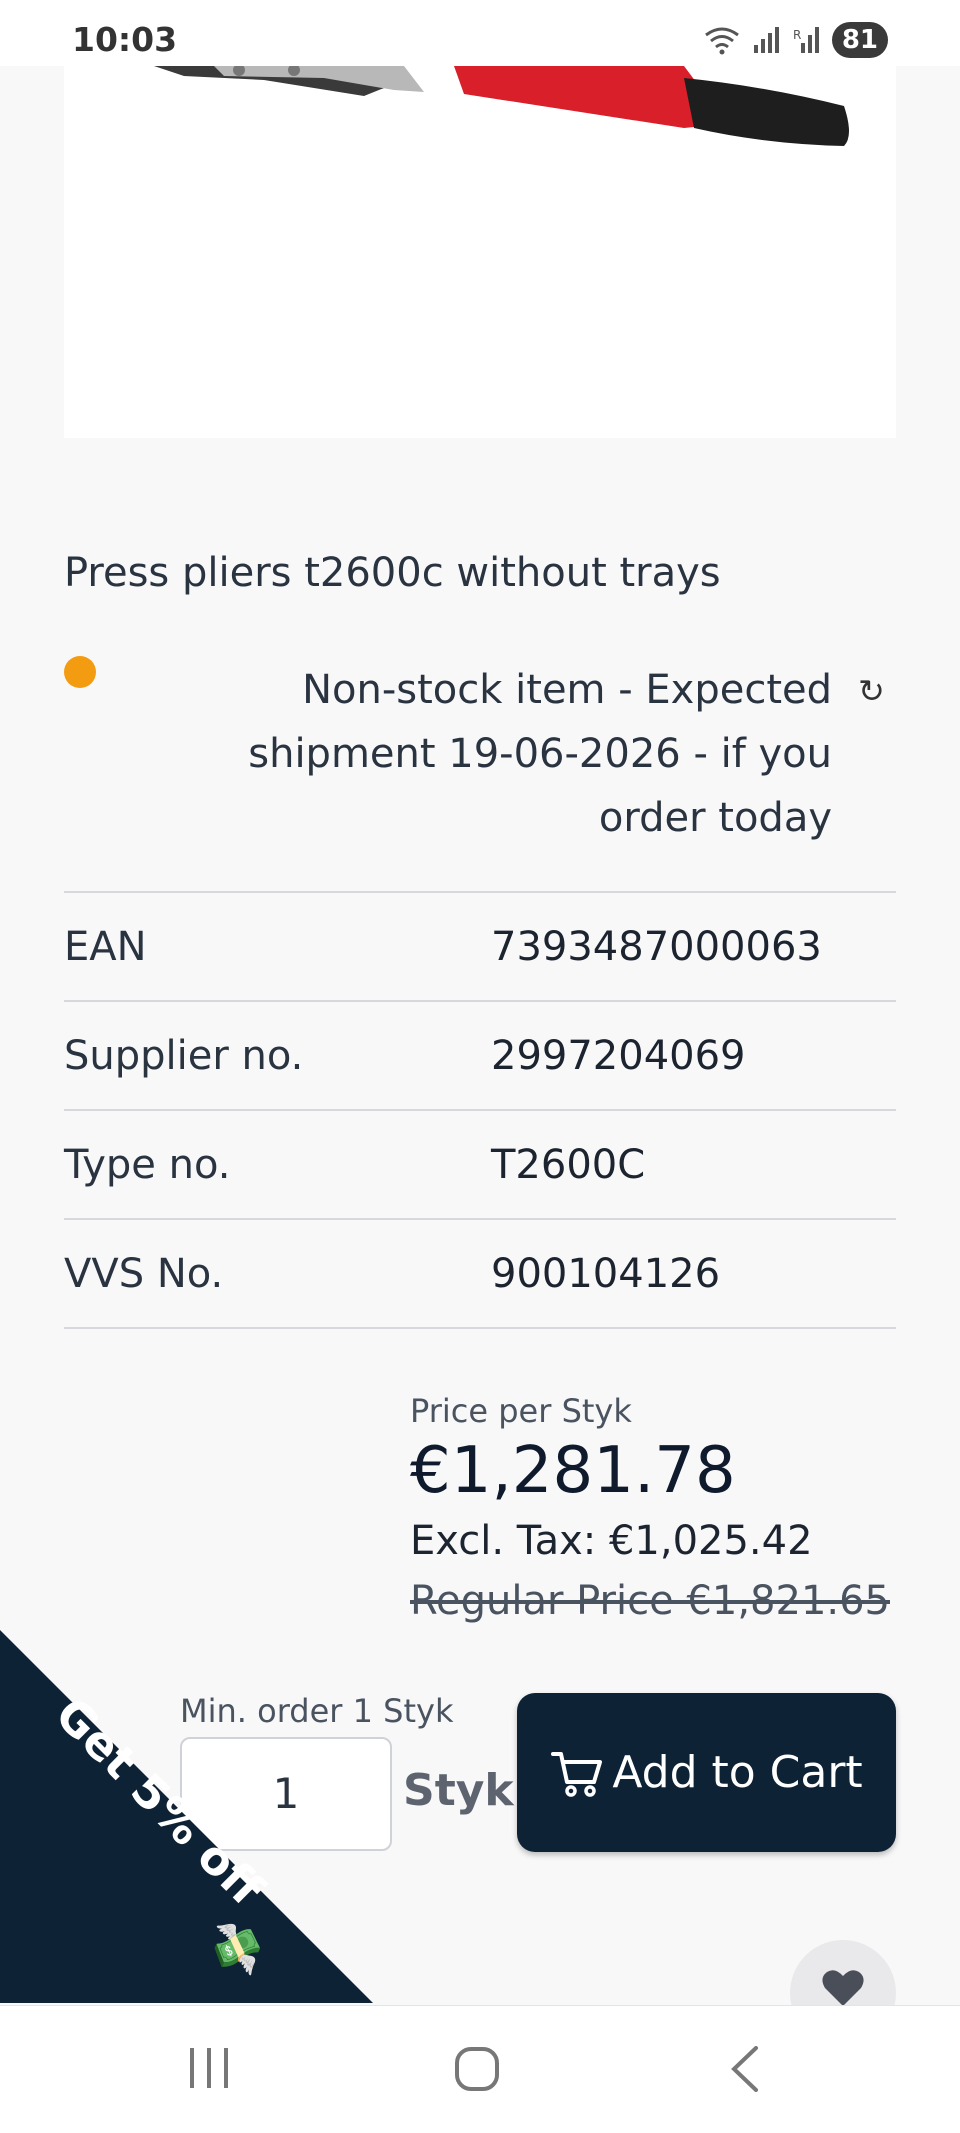 The width and height of the screenshot is (960, 2133). Describe the element at coordinates (480, 1165) in the screenshot. I see `spec-row-type-no: Type no. T2600C` at that location.